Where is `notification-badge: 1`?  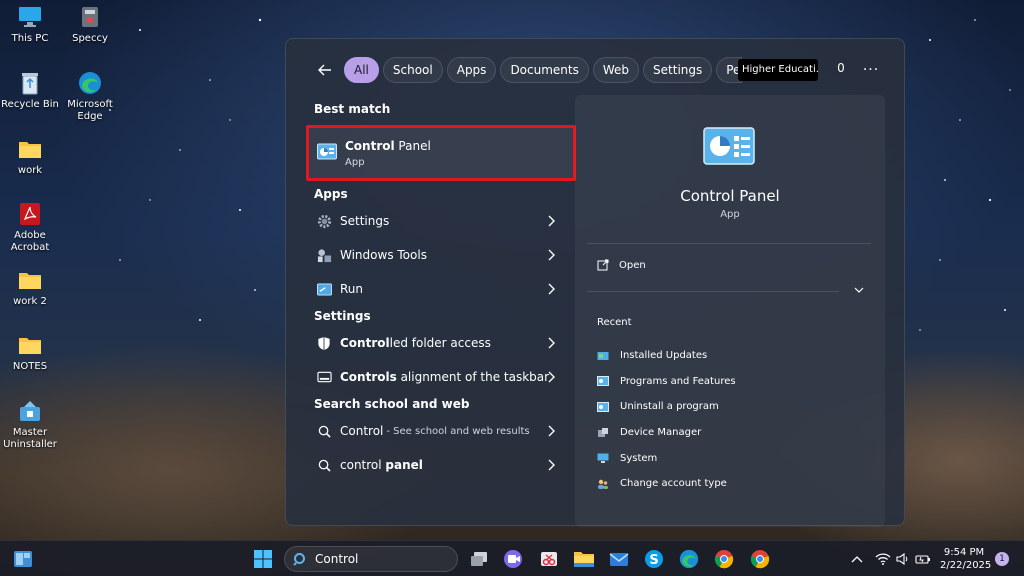
notification-badge: 1 is located at coordinates (1002, 559).